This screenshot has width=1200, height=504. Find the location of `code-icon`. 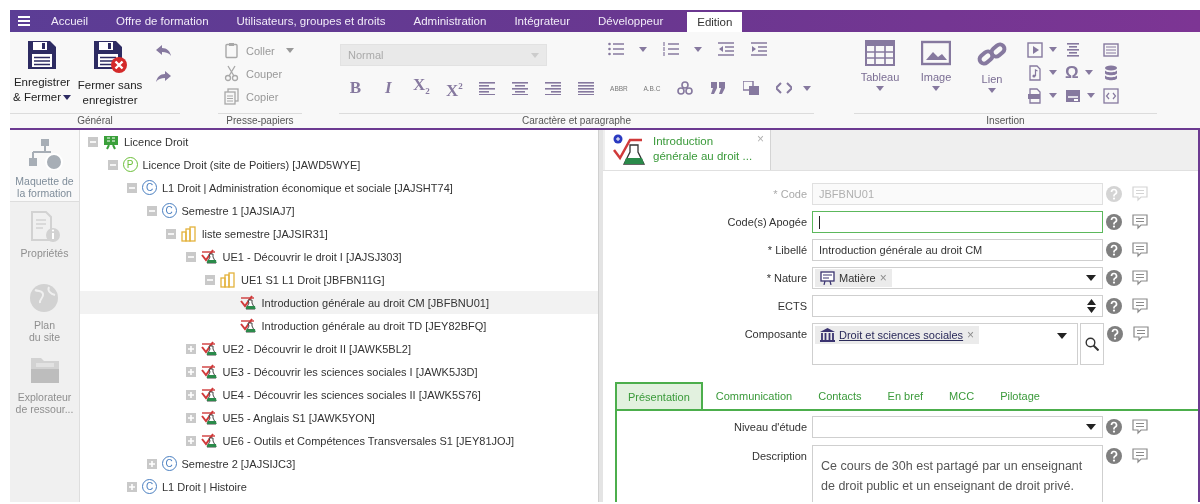

code-icon is located at coordinates (783, 88).